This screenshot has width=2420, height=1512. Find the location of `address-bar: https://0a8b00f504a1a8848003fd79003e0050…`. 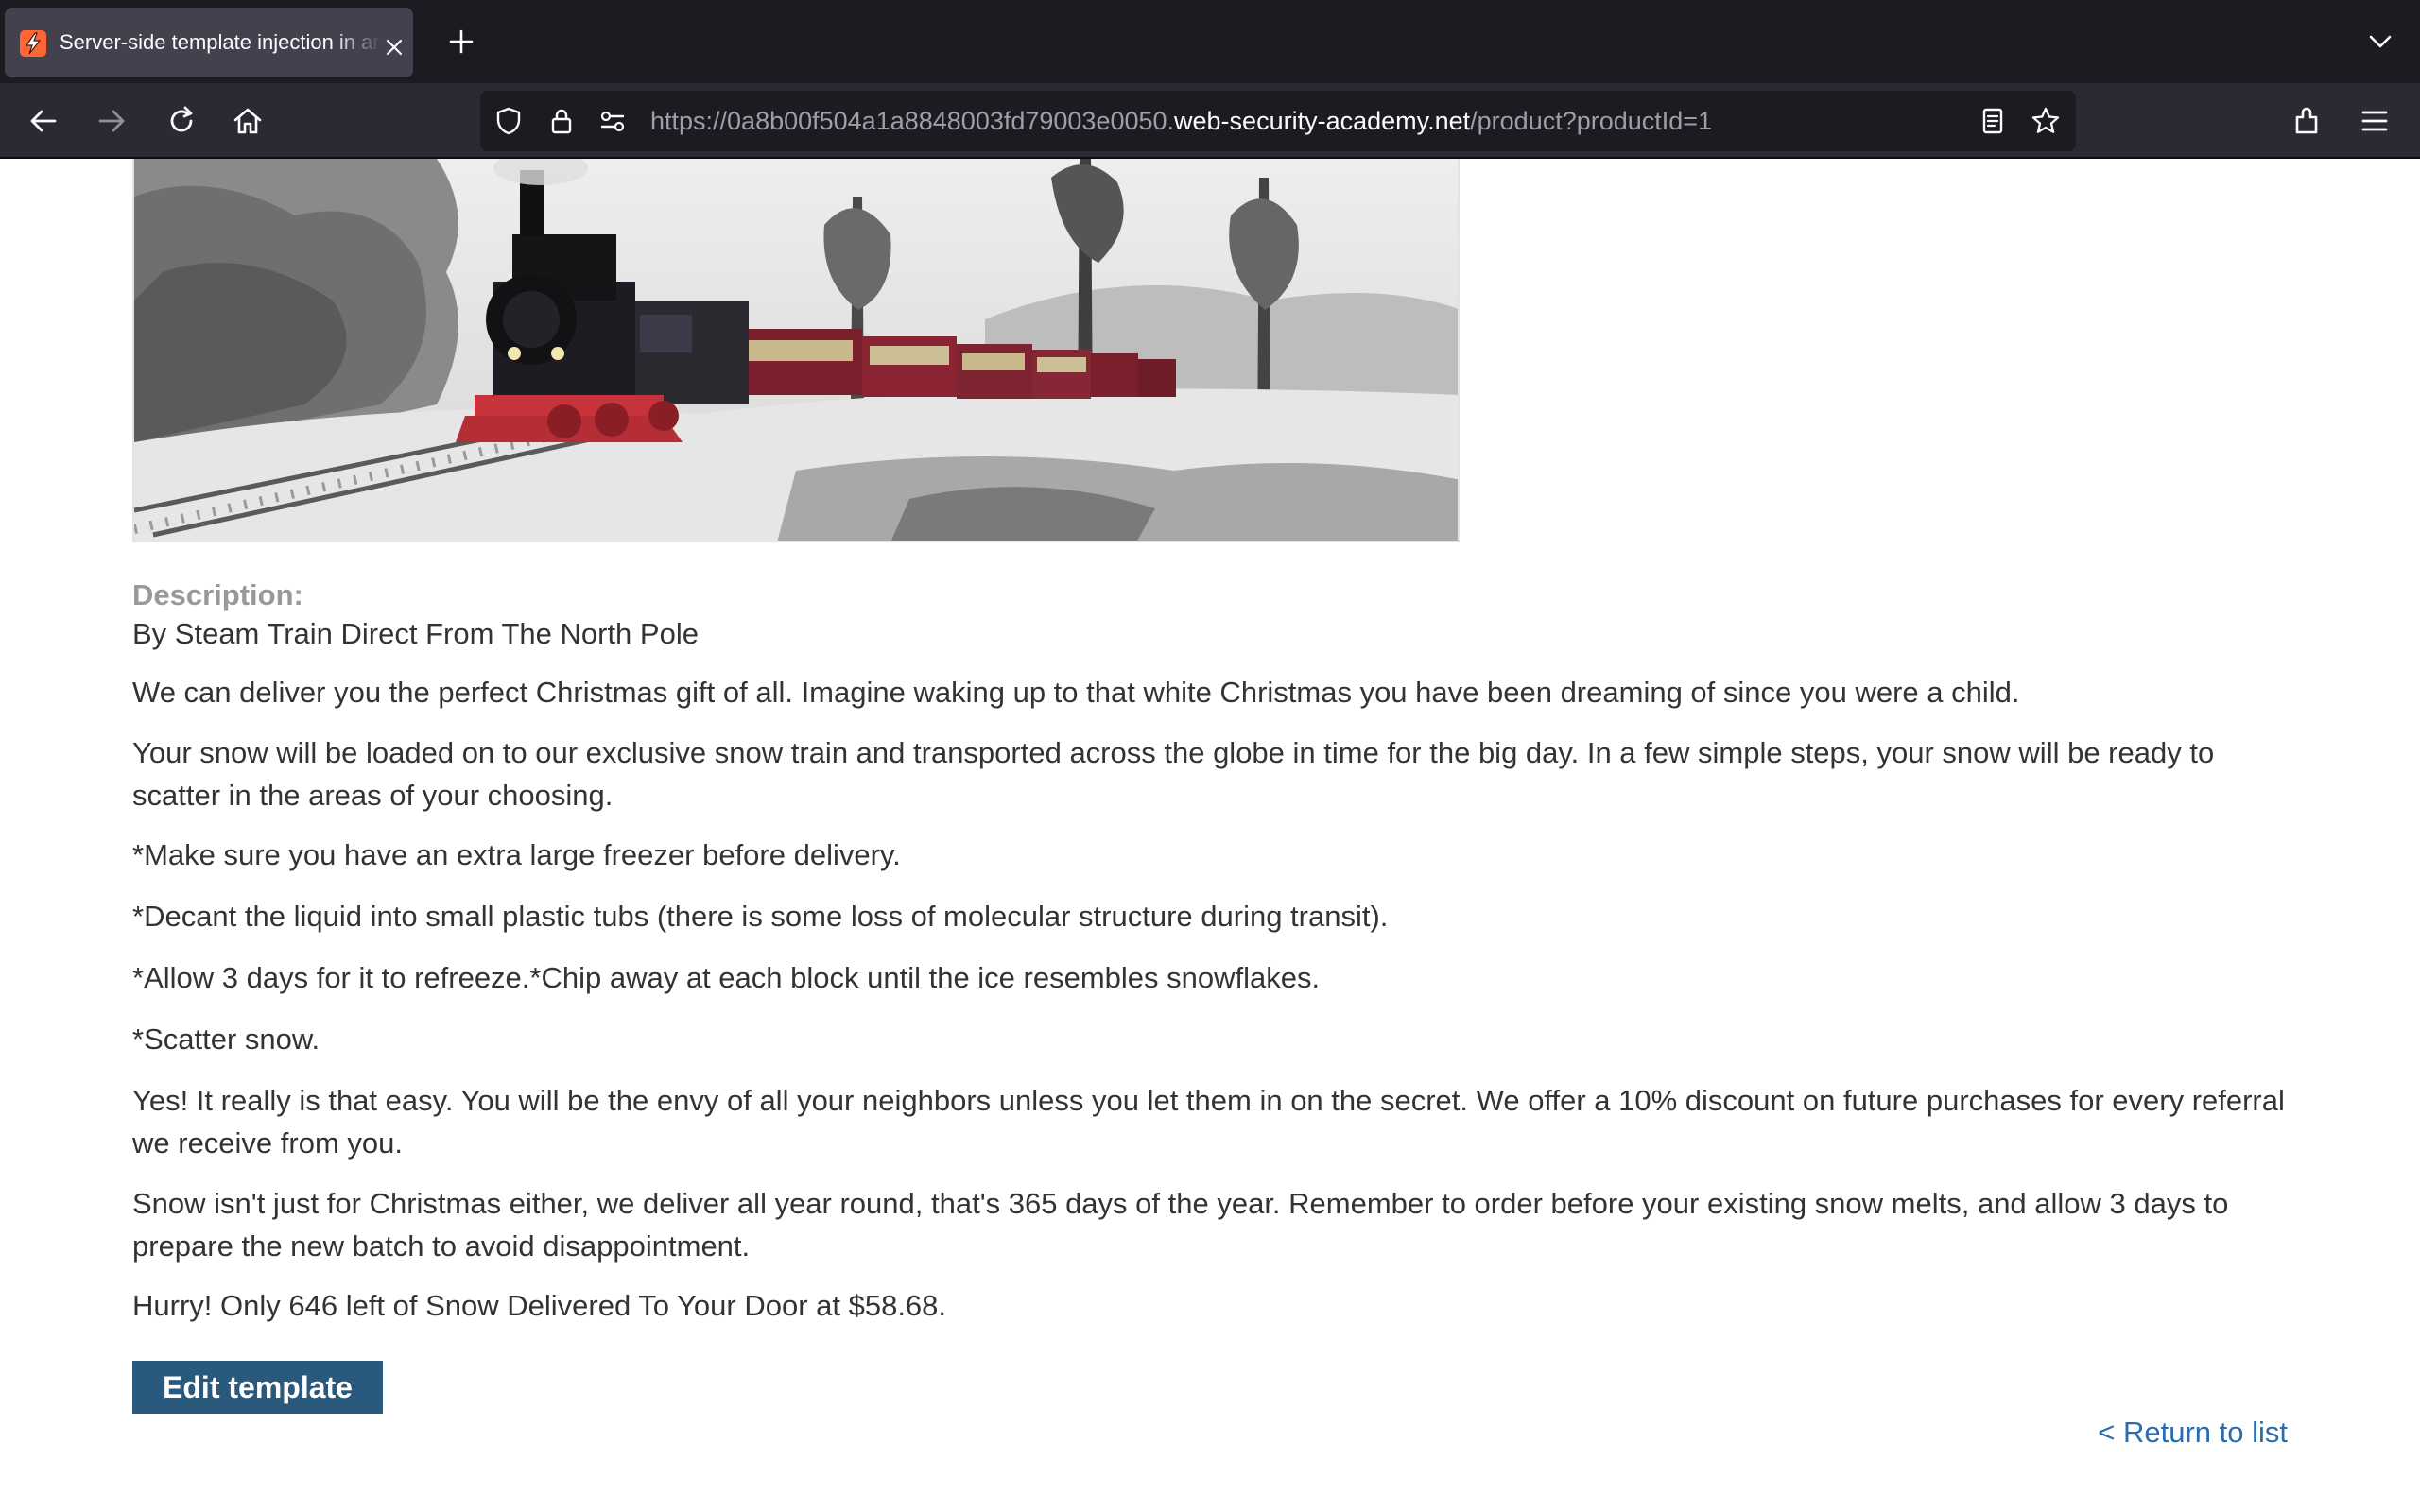

address-bar: https://0a8b00f504a1a8848003fd79003e0050… is located at coordinates (1278, 121).